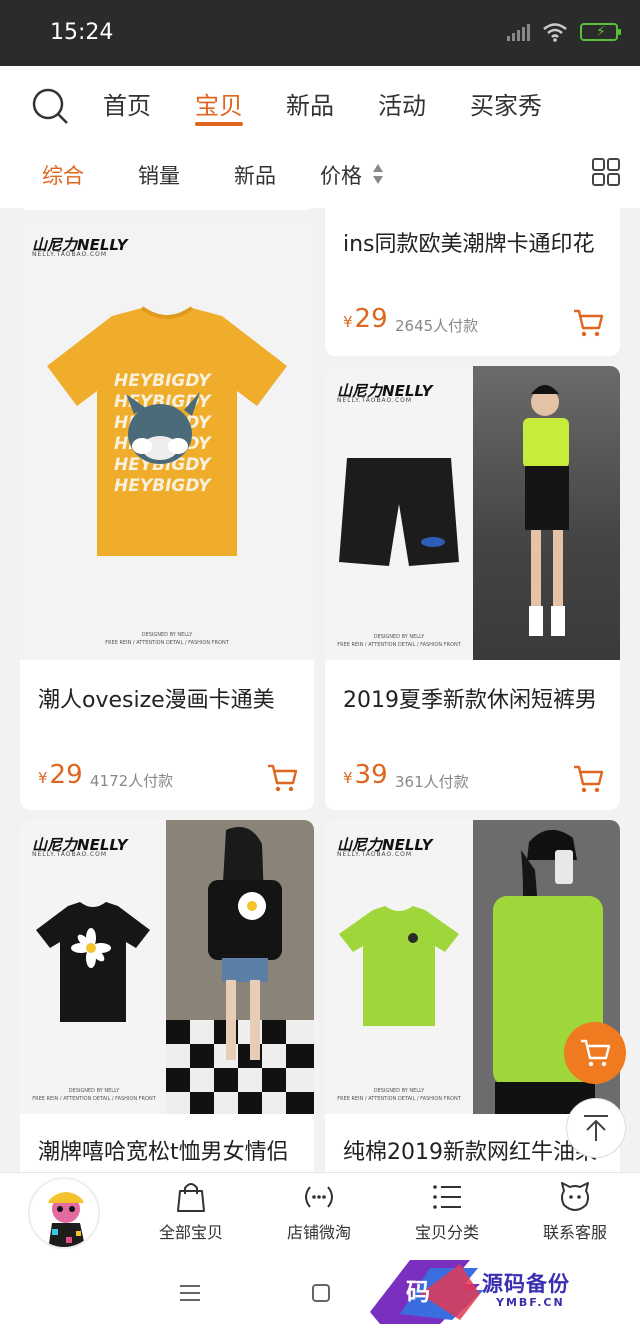 This screenshot has width=640, height=1332. I want to click on customer-service-label: 联系客服, so click(574, 1232).